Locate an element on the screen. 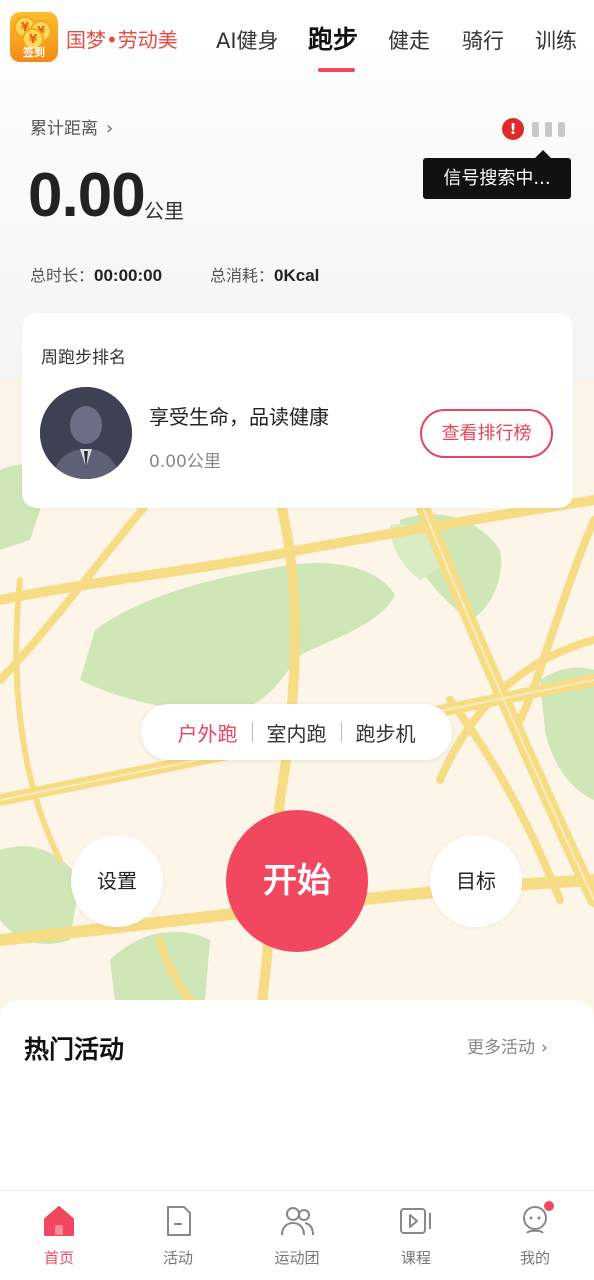 Image resolution: width=594 pixels, height=1280 pixels. hot-activities-section: 热门活动 更多活动 › is located at coordinates (297, 1095).